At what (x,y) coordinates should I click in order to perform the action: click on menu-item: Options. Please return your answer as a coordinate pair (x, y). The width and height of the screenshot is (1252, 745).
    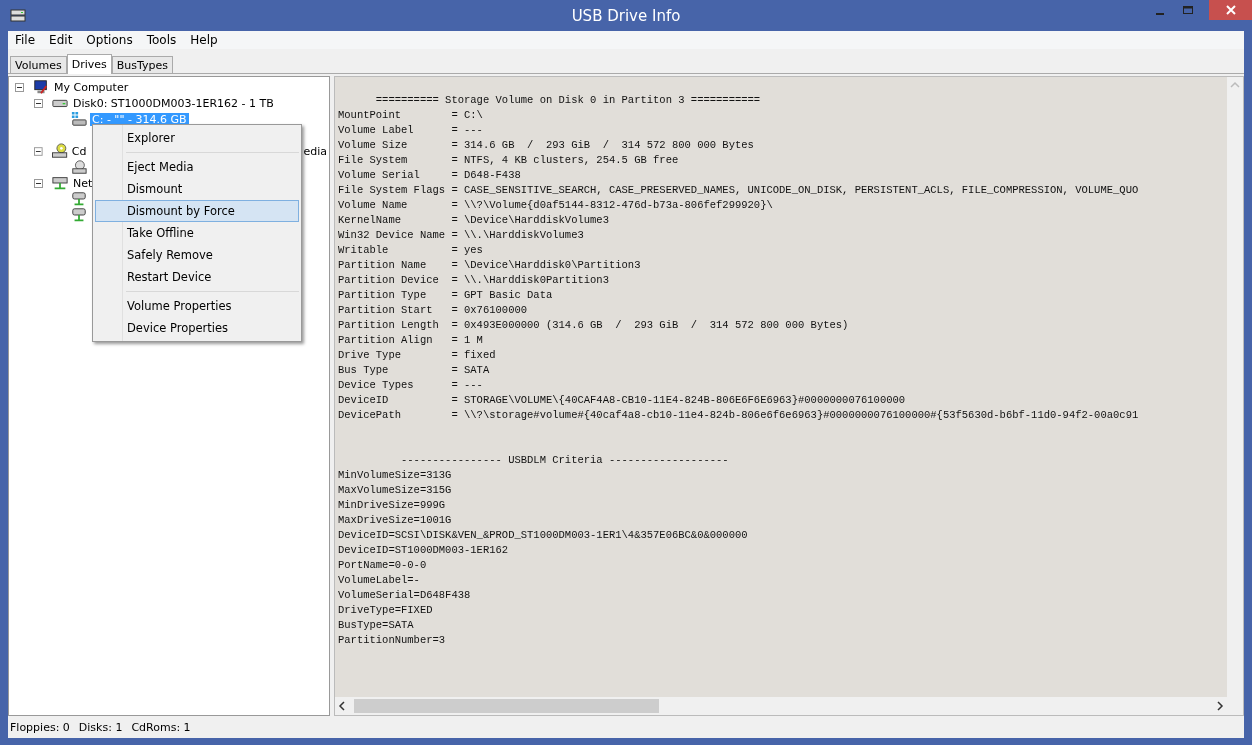
    Looking at the image, I should click on (109, 40).